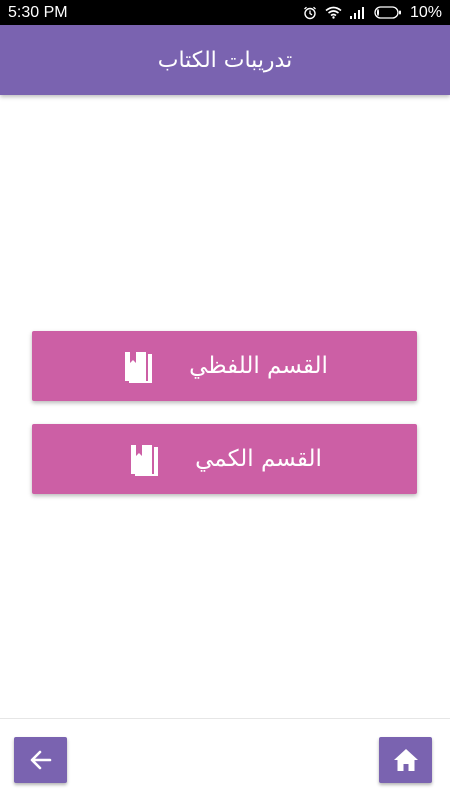 This screenshot has width=450, height=800. What do you see at coordinates (333, 12) in the screenshot?
I see `wifi-icon` at bounding box center [333, 12].